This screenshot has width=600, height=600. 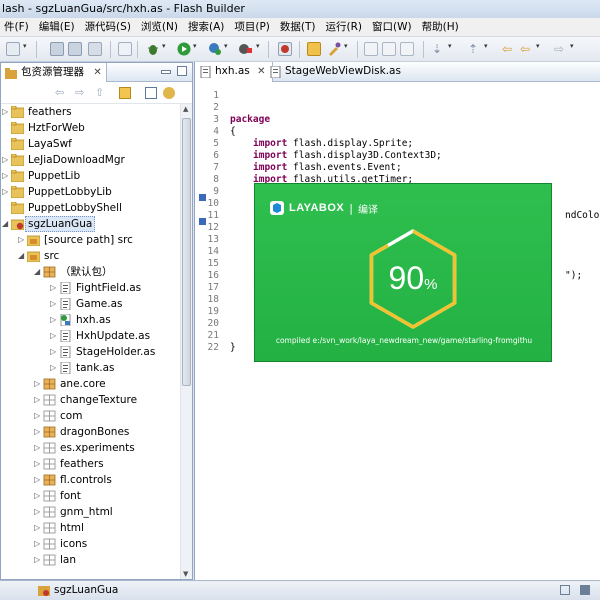 What do you see at coordinates (253, 27) in the screenshot?
I see `menu-project: 项目(P)` at bounding box center [253, 27].